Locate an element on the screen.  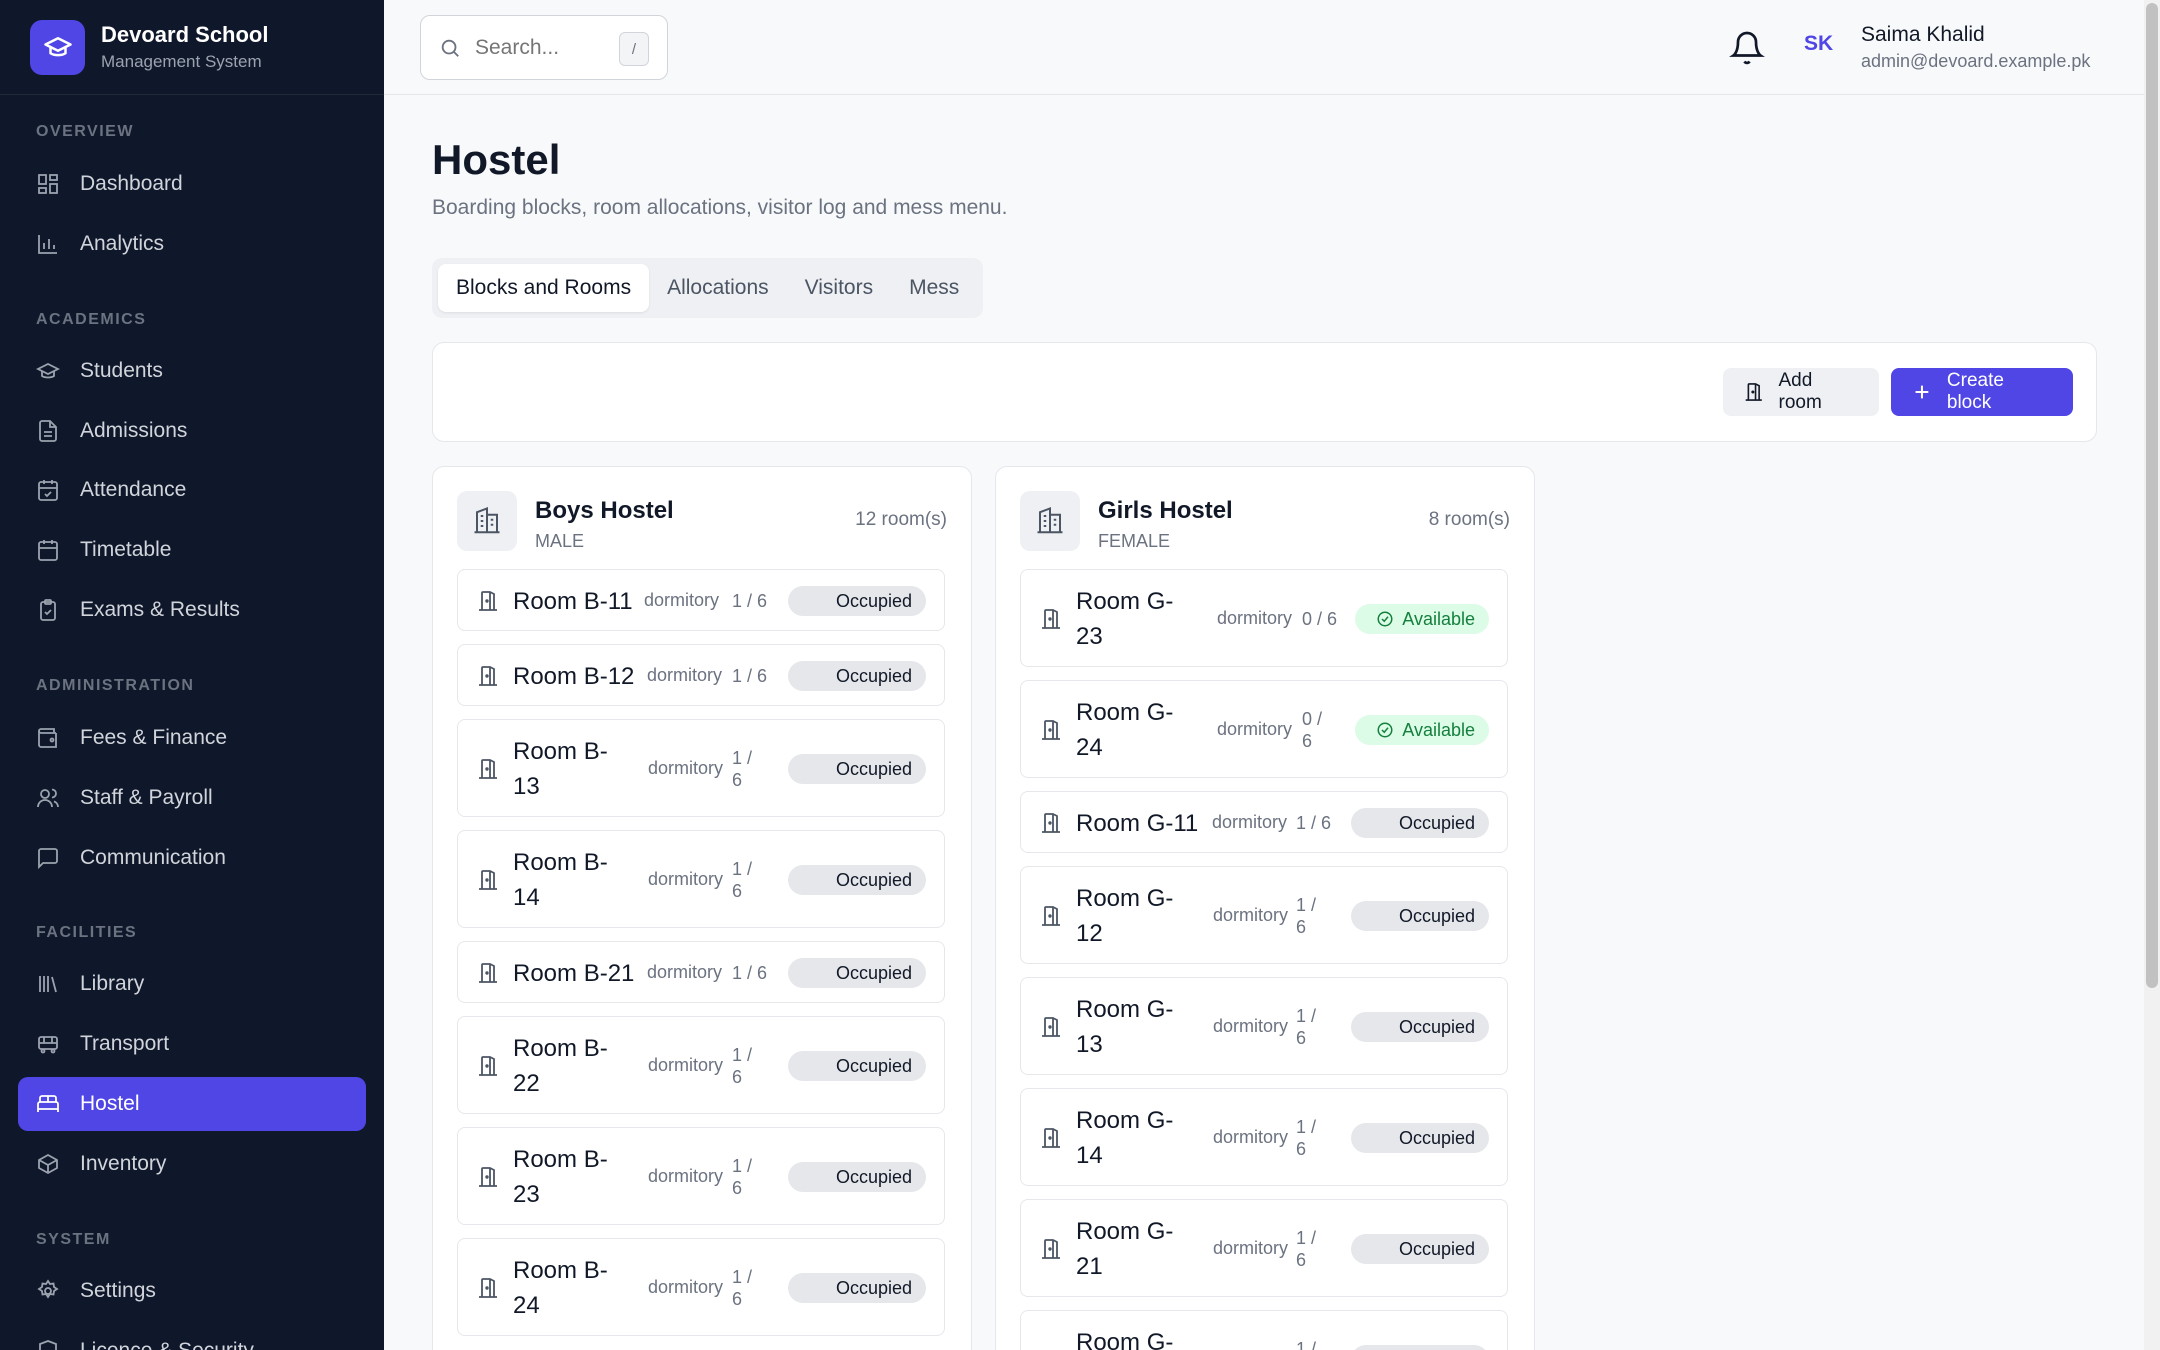
room-row: Room B-24 dormitory 1 / 6 Occupied is located at coordinates (701, 1287).